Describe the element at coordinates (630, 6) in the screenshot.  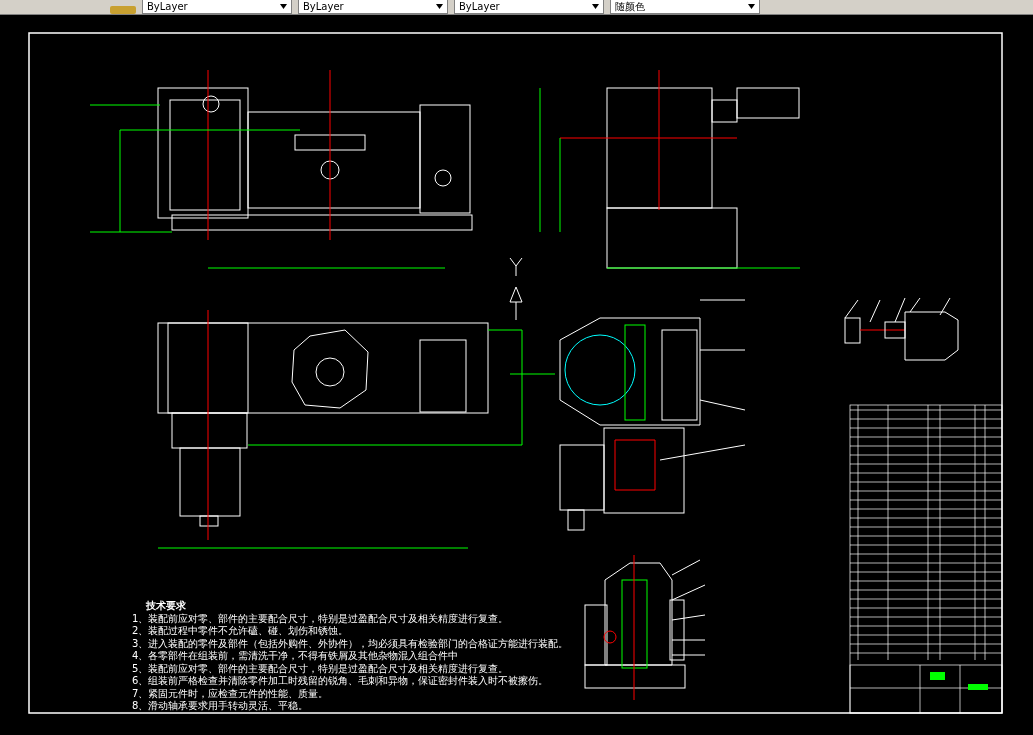
I see `dropdown-value: 随颜色` at that location.